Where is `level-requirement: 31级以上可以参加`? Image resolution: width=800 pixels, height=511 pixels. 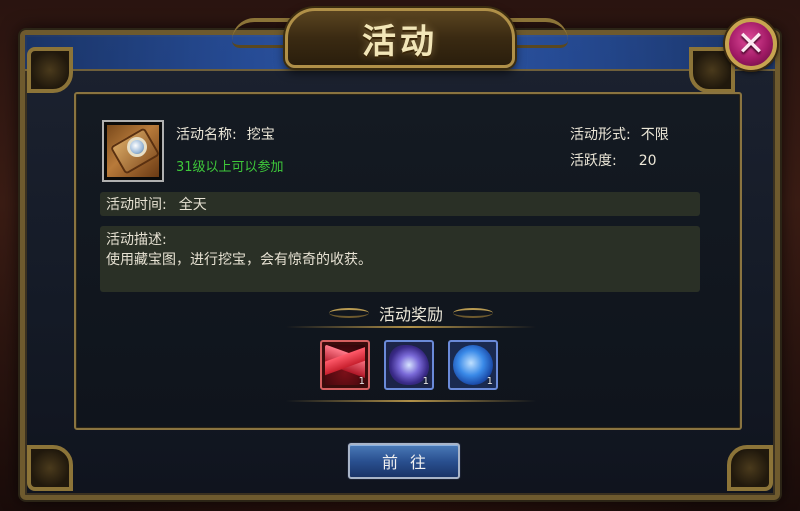
level-requirement: 31级以上可以参加 is located at coordinates (230, 167).